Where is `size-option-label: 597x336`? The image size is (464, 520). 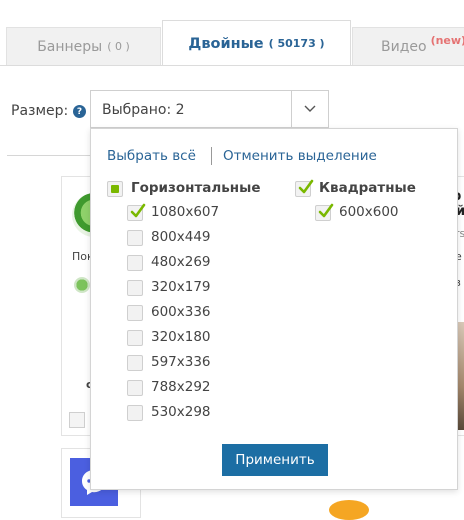 size-option-label: 597x336 is located at coordinates (181, 362).